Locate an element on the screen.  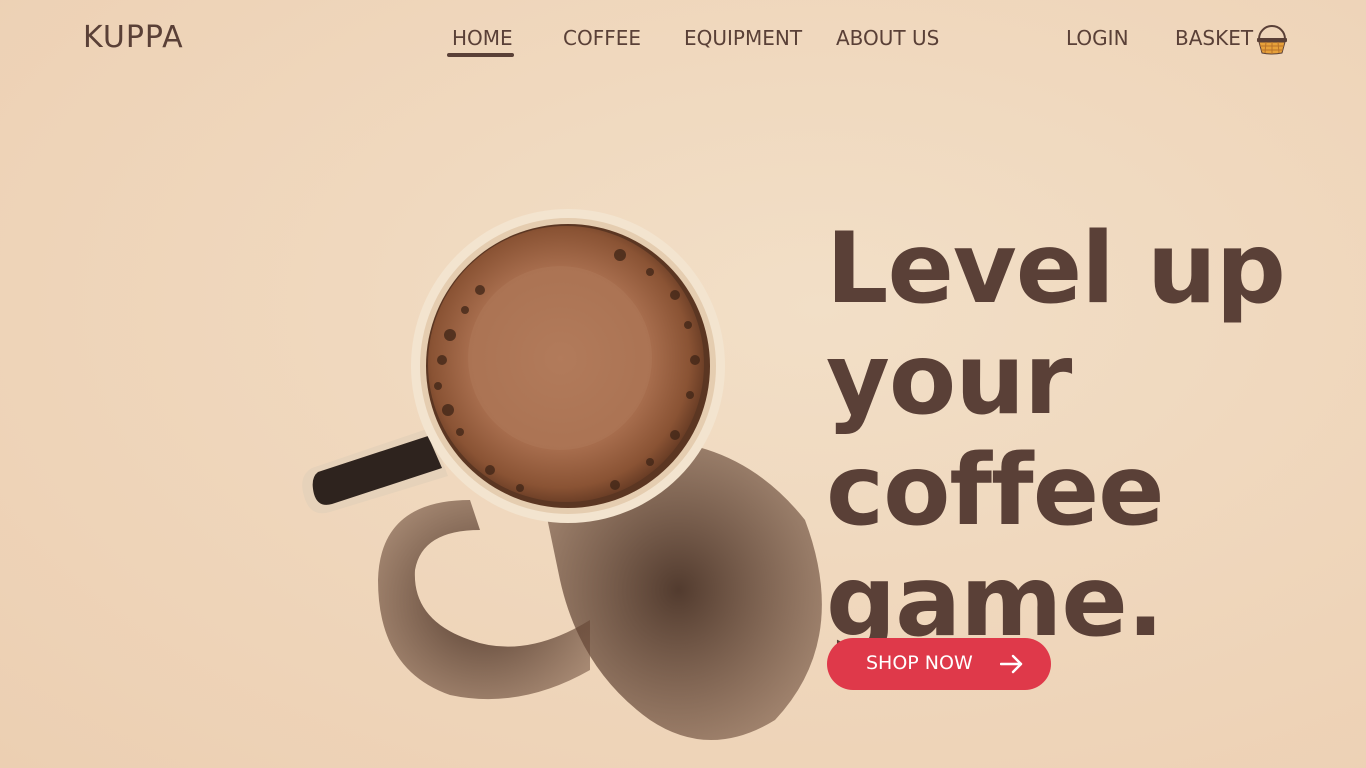
nav-about-us-link: ABOUT US is located at coordinates (887, 38).